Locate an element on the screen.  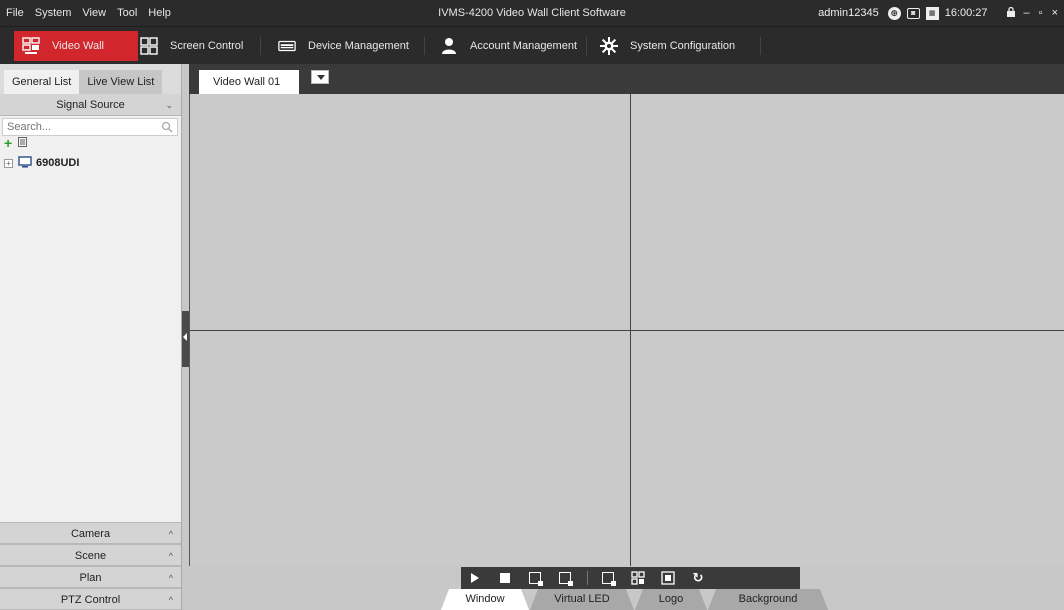
screen-control-icon is located at coordinates (149, 46).